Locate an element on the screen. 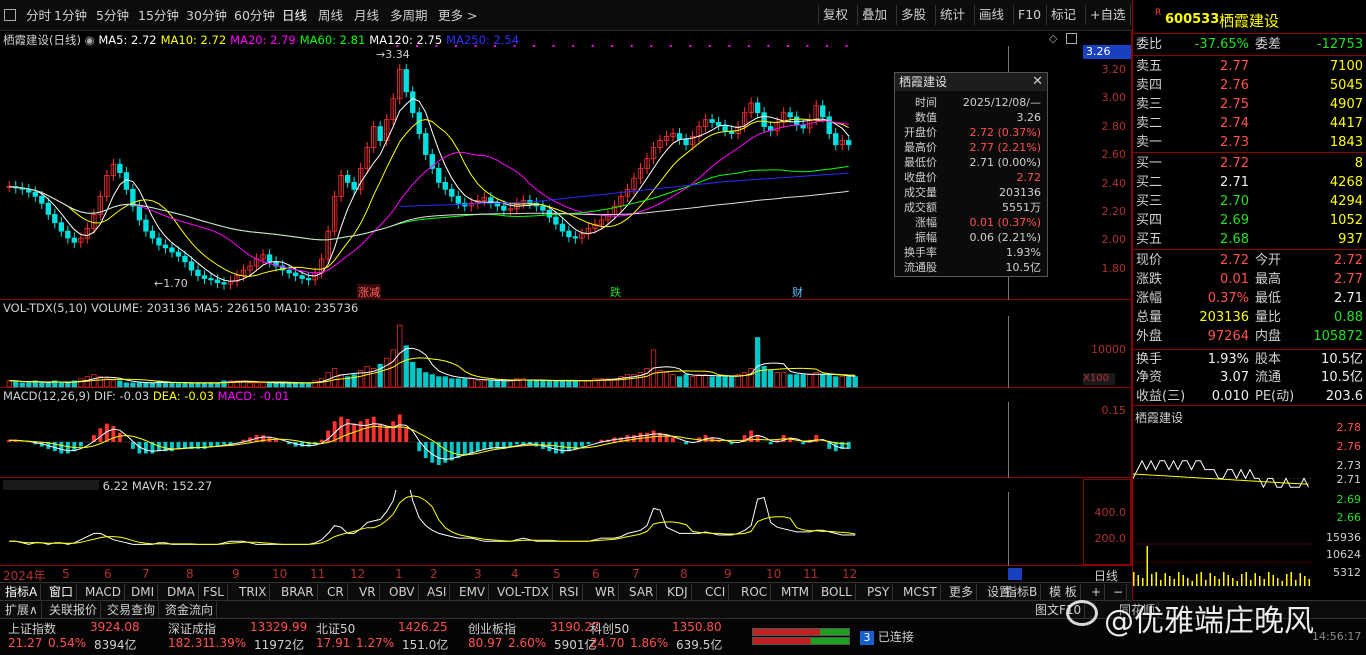 The image size is (1366, 655). marker-finance: 财 is located at coordinates (797, 292).